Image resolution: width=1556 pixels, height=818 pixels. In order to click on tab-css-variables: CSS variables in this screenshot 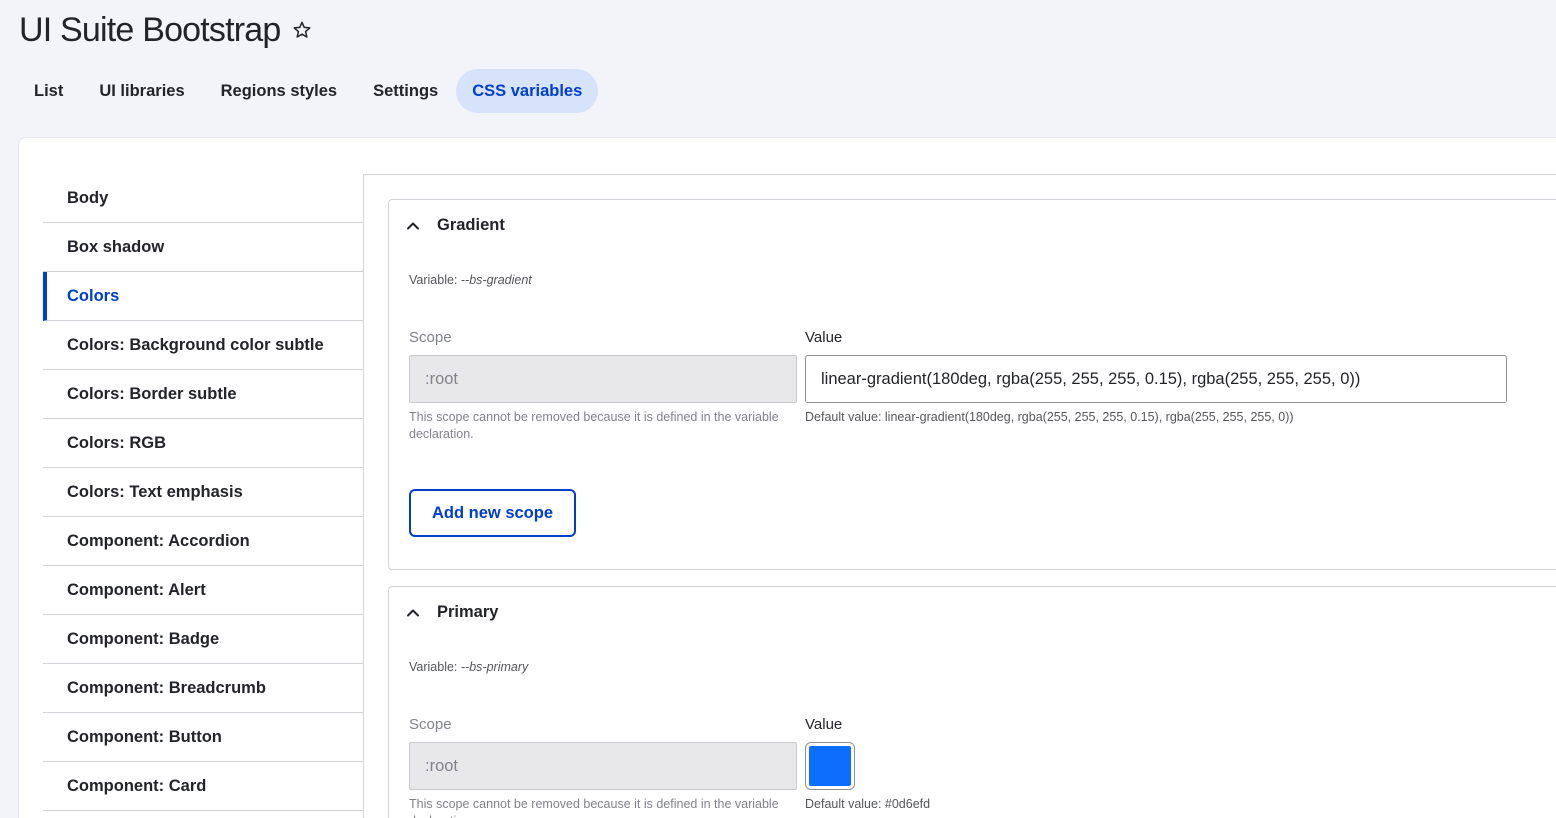, I will do `click(527, 91)`.